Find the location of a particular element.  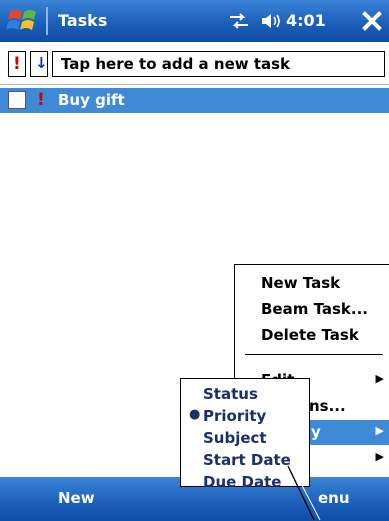

app-title: Tasks is located at coordinates (83, 20).